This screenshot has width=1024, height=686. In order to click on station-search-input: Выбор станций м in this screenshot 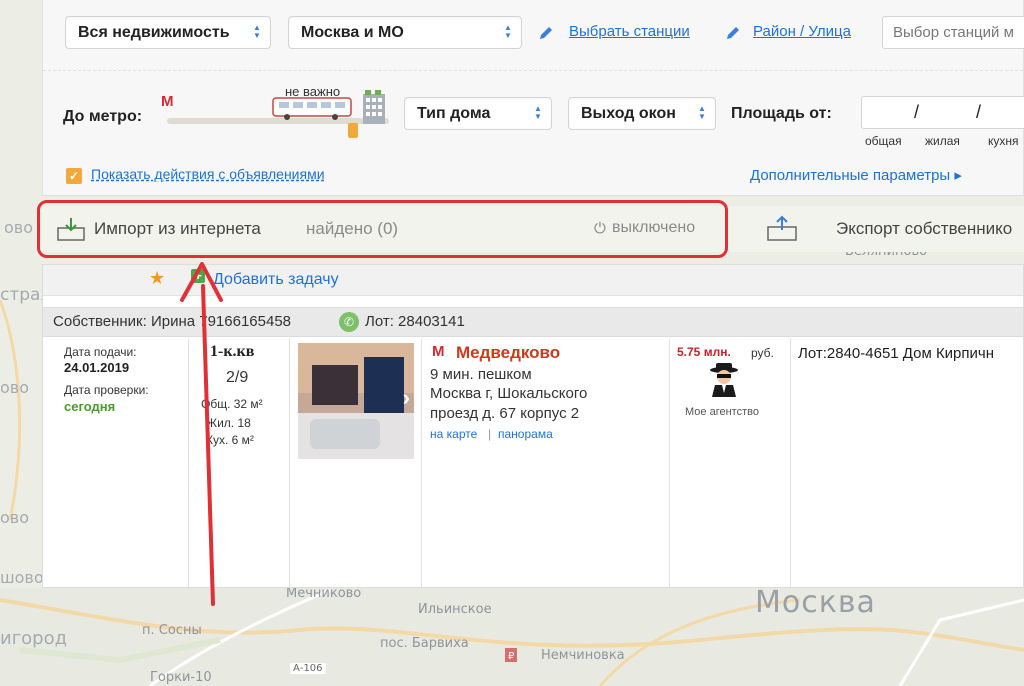, I will do `click(953, 32)`.